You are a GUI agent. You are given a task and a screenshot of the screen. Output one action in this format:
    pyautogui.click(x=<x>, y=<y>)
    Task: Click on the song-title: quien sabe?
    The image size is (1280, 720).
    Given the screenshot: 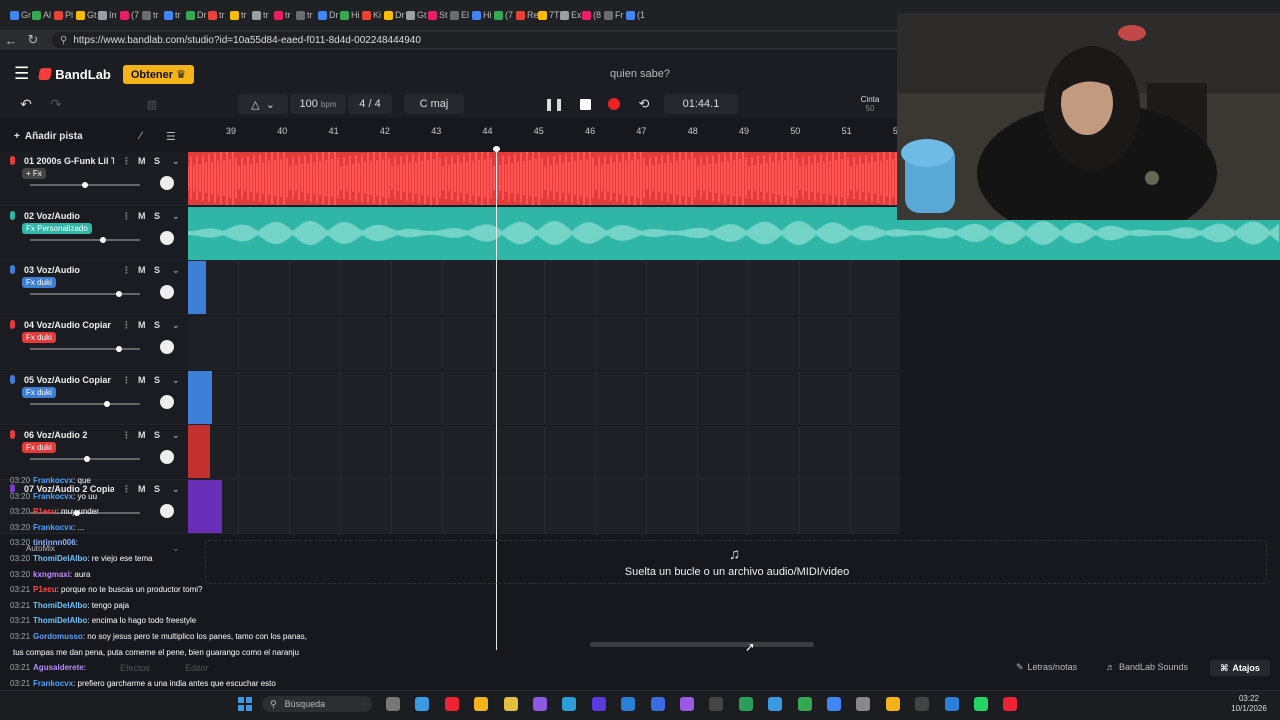 What is the action you would take?
    pyautogui.click(x=640, y=74)
    